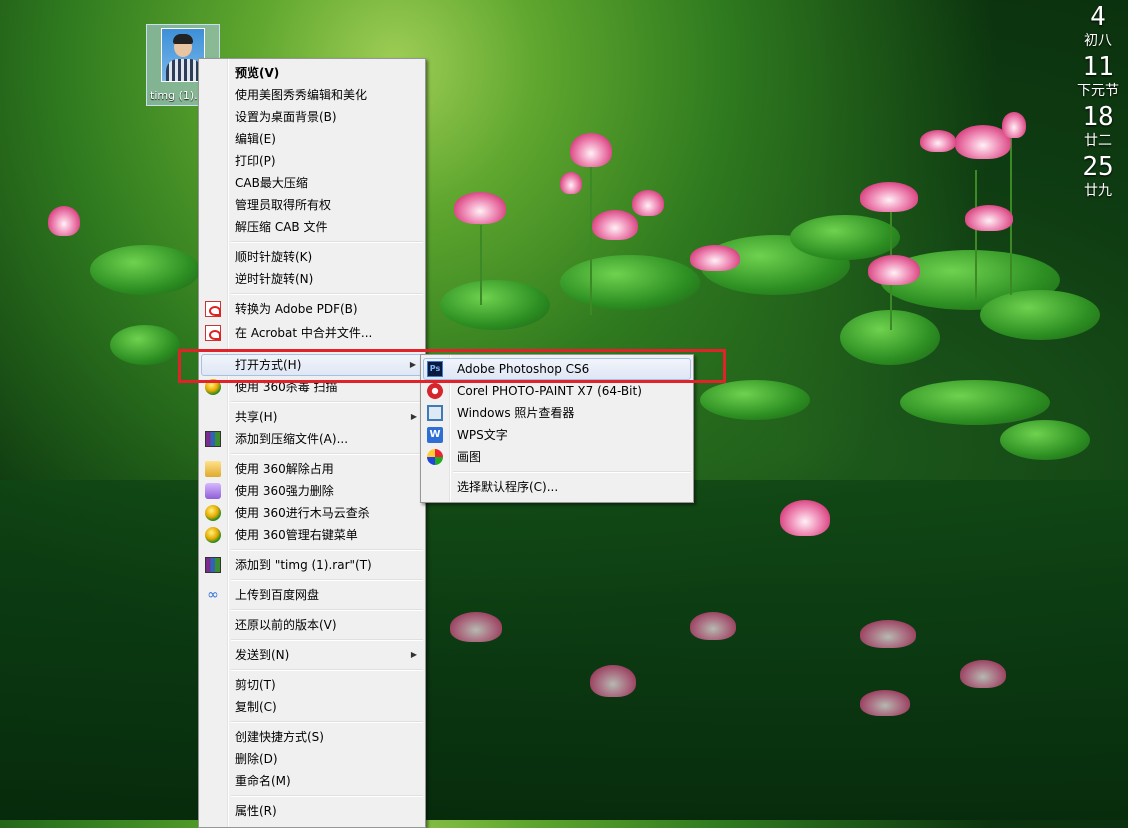 This screenshot has width=1128, height=828. I want to click on menu-item-preview: 预览(V), so click(312, 73).